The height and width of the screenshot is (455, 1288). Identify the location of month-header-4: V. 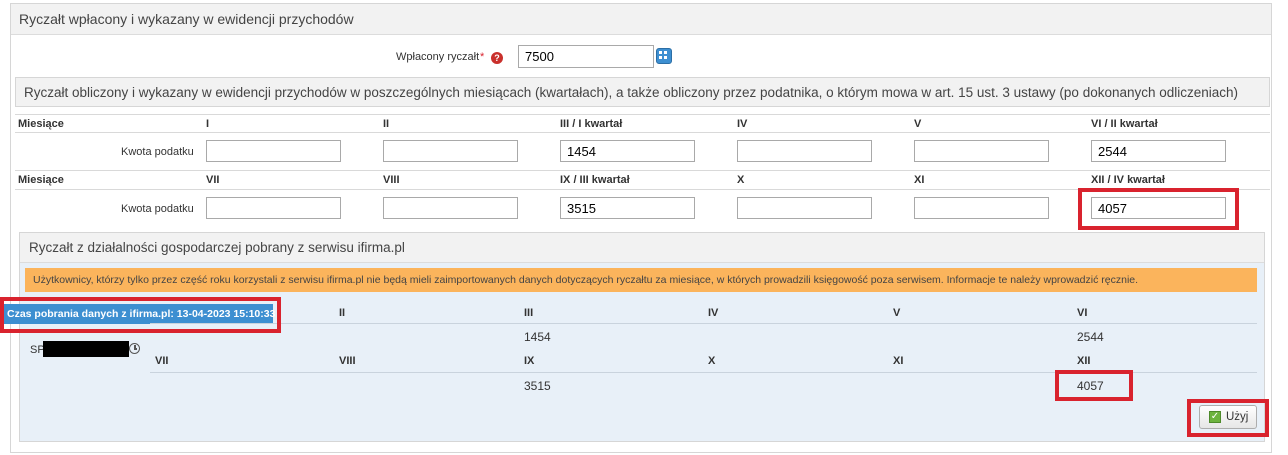
(918, 124).